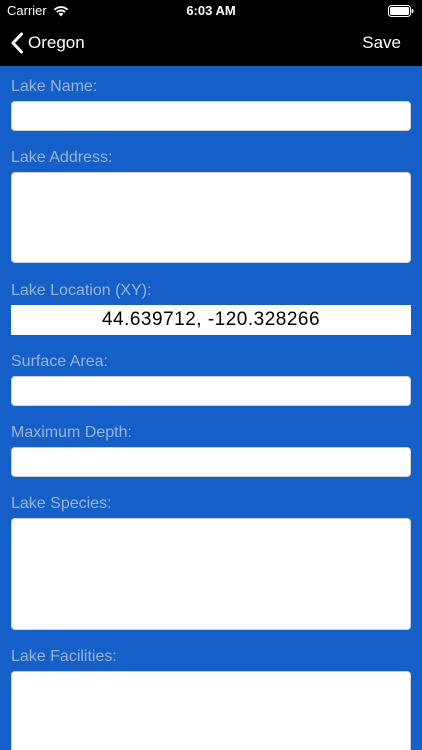 This screenshot has width=422, height=750. I want to click on lake-name-label: Lake Name:, so click(54, 86).